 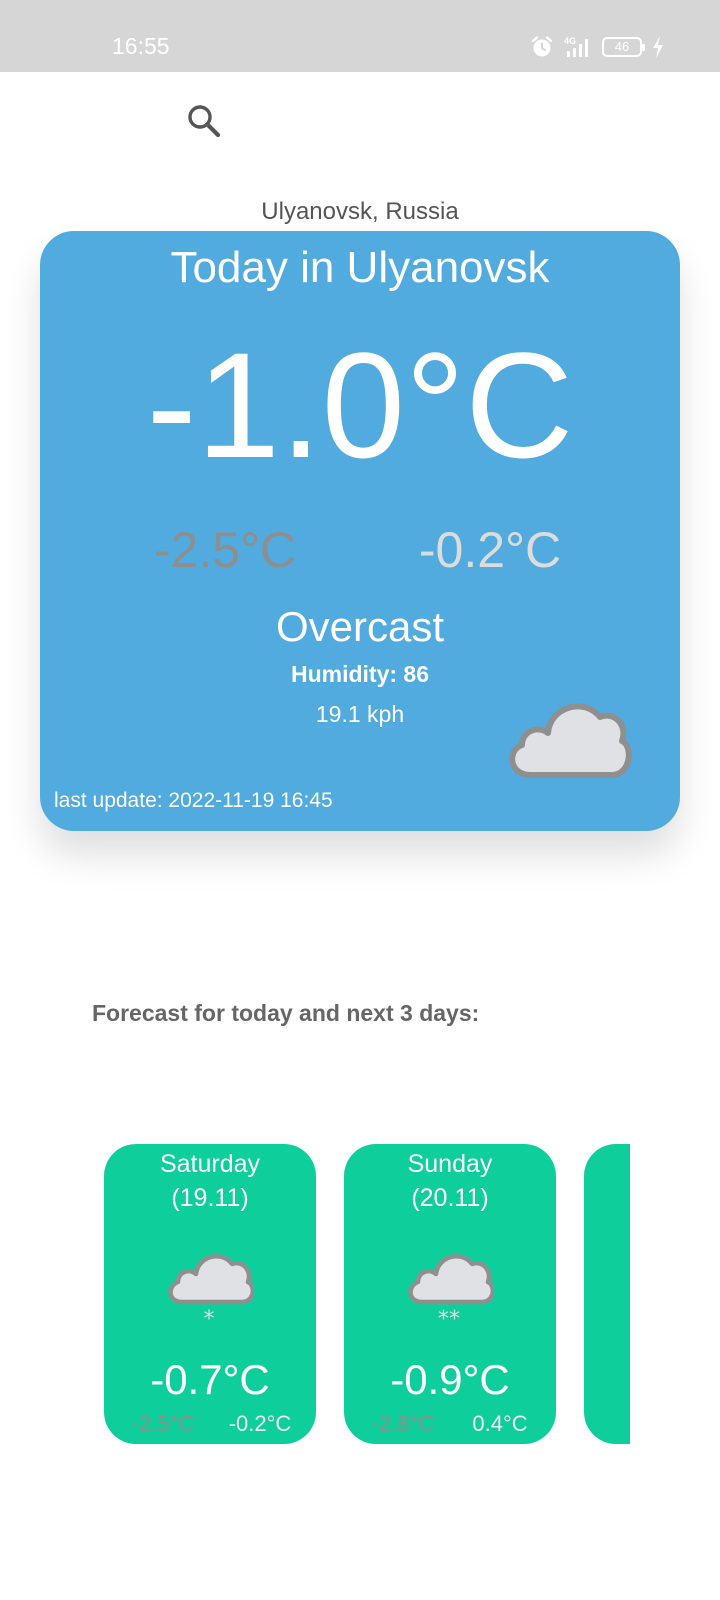 What do you see at coordinates (570, 41) in the screenshot?
I see `svg-text: 4G` at bounding box center [570, 41].